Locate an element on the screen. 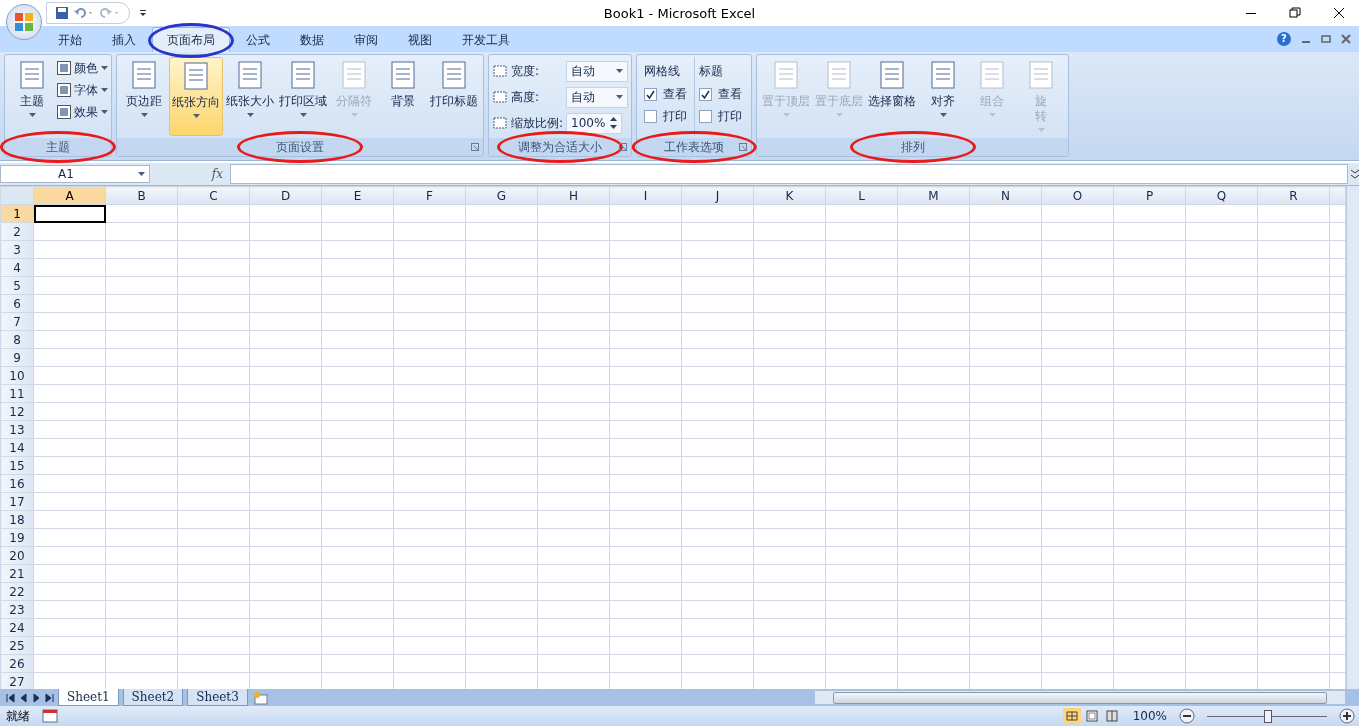 Image resolution: width=1359 pixels, height=726 pixels. ribbon-button: 对齐 is located at coordinates (943, 96).